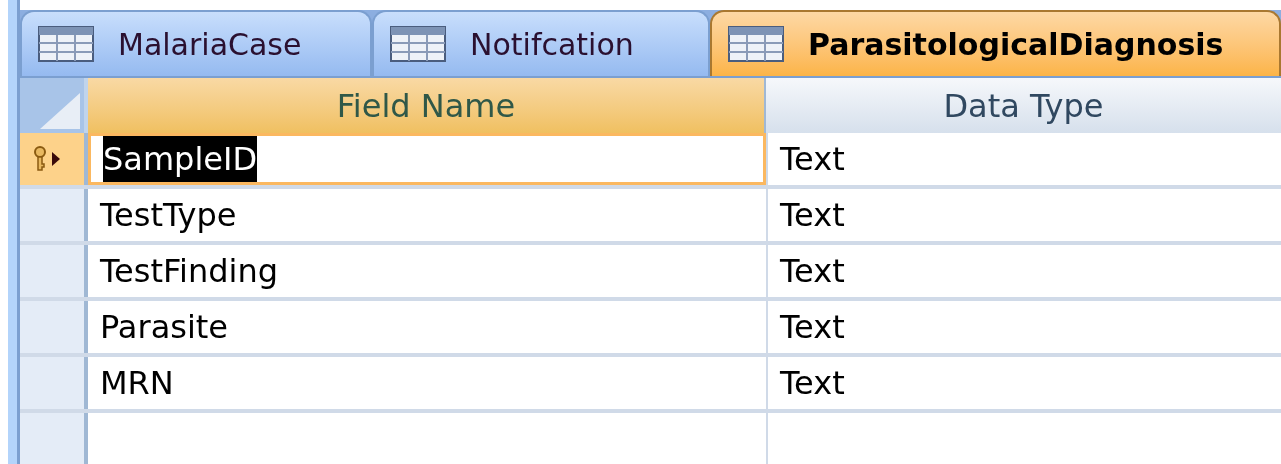 The width and height of the screenshot is (1281, 464). I want to click on field-name-cell: SampleID, so click(180, 159).